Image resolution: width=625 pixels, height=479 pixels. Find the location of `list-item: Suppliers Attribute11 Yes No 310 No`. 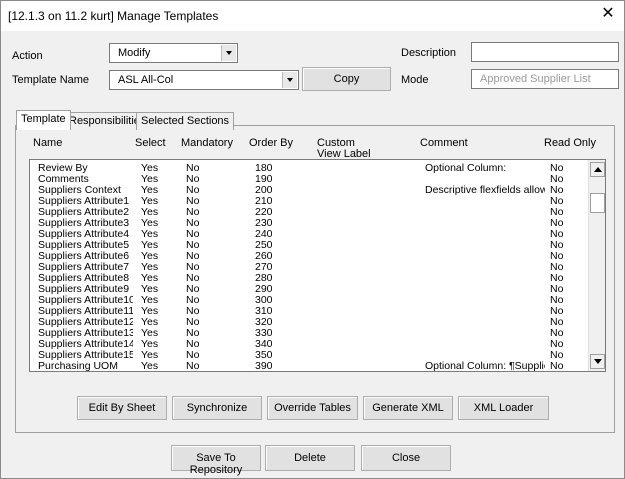

list-item: Suppliers Attribute11 Yes No 310 No is located at coordinates (310, 311).